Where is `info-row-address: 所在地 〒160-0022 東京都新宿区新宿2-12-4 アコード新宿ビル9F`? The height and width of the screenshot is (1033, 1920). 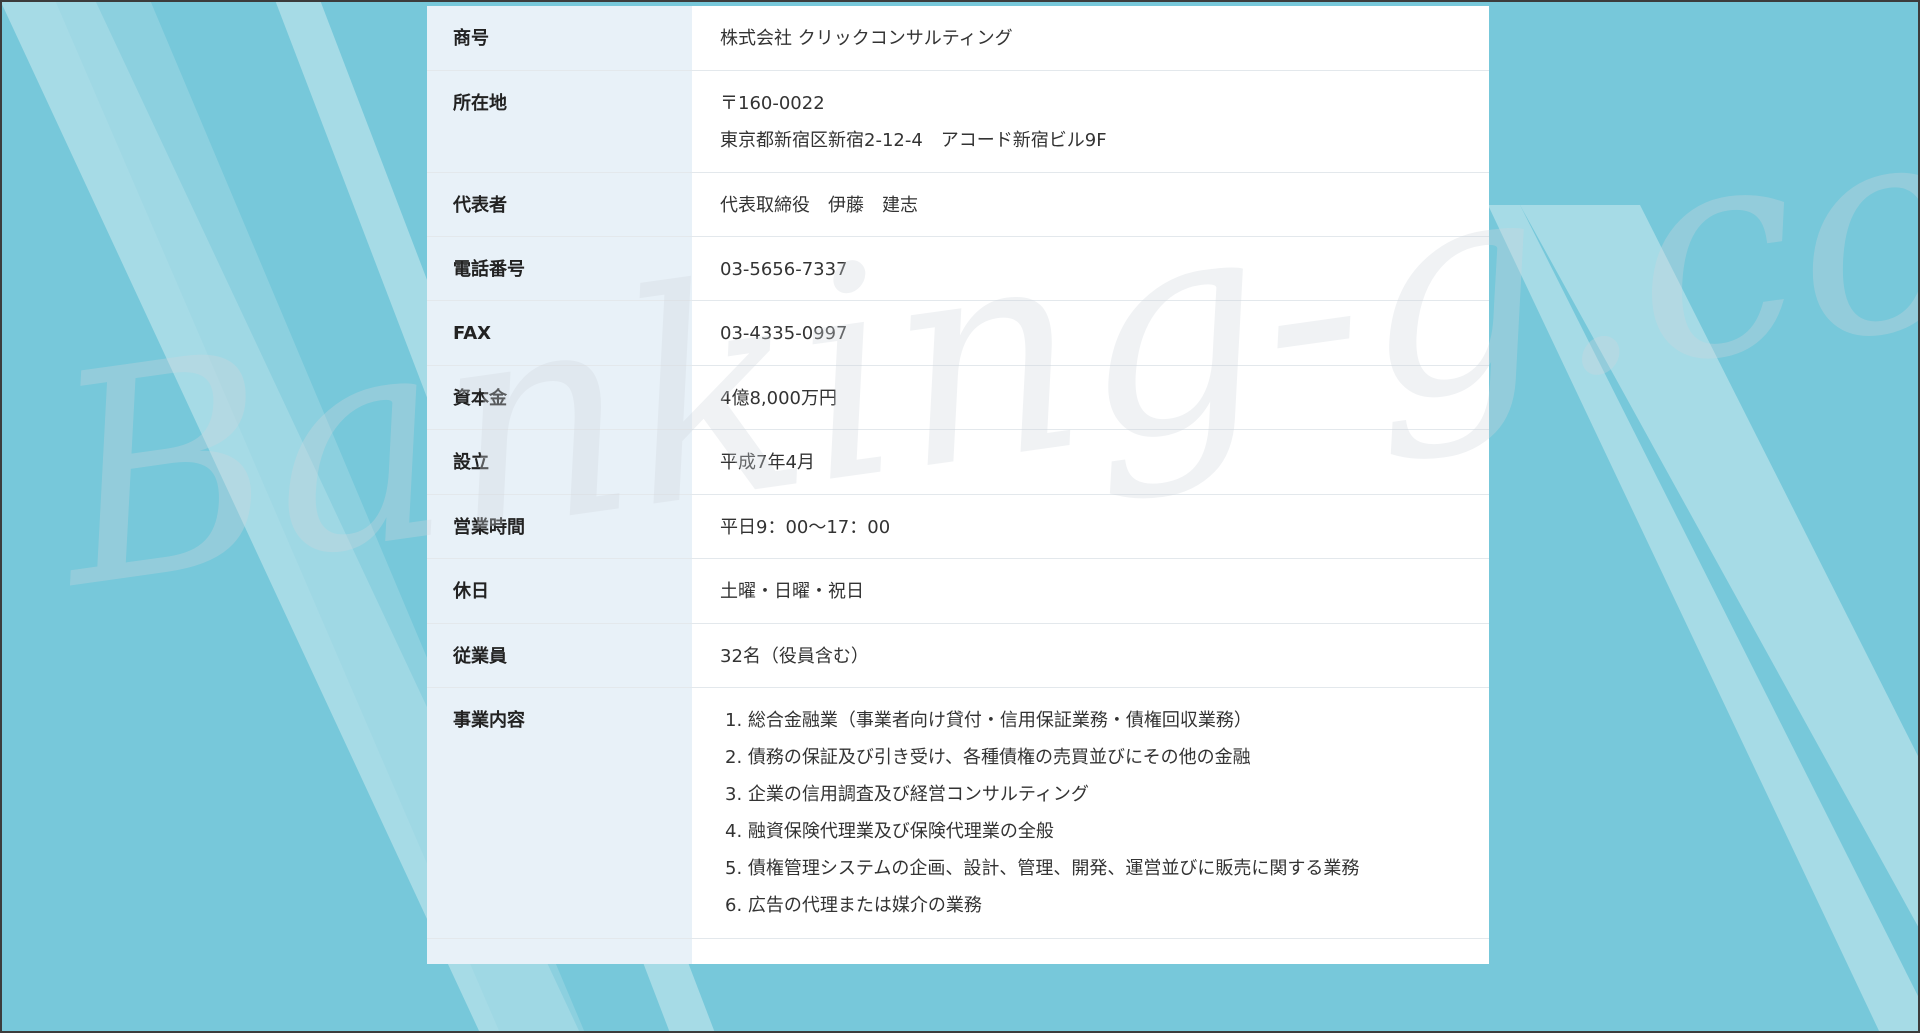
info-row-address: 所在地 〒160-0022 東京都新宿区新宿2-12-4 アコード新宿ビル9F is located at coordinates (958, 122).